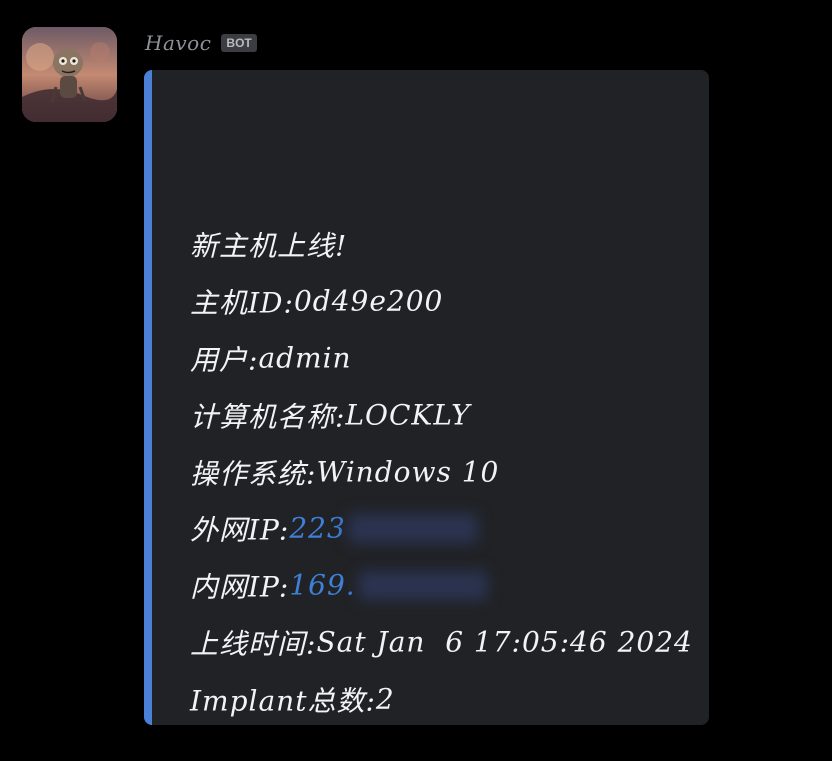  Describe the element at coordinates (69, 74) in the screenshot. I see `bot-avatar` at that location.